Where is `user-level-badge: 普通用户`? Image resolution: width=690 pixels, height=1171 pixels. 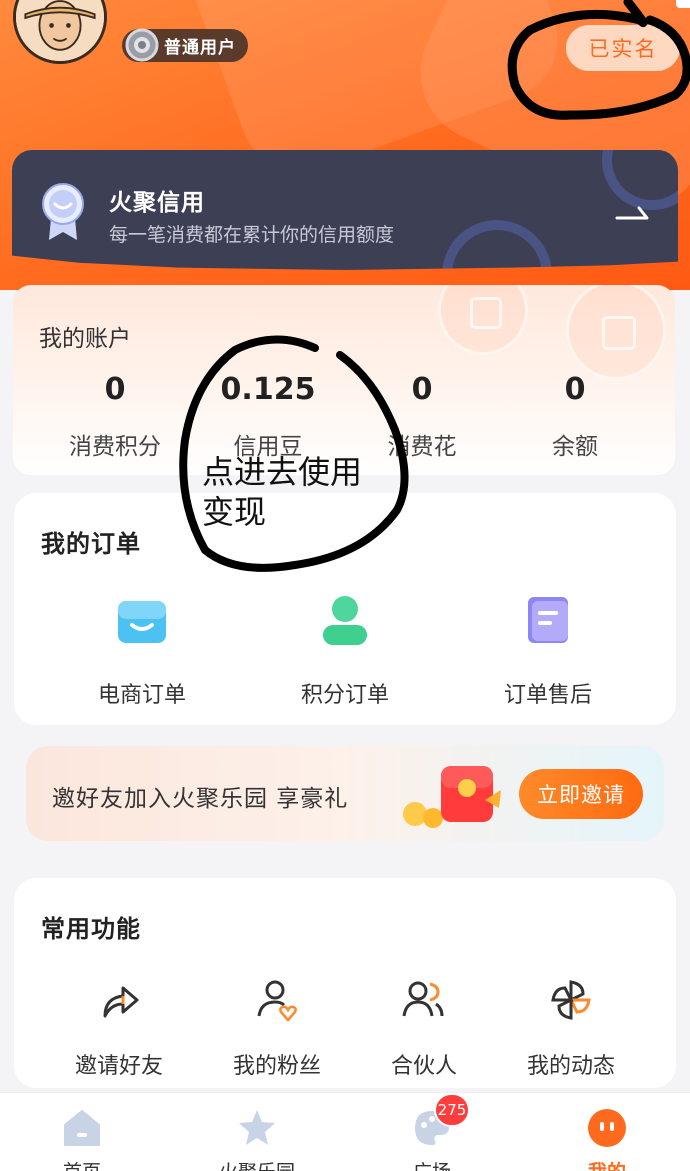
user-level-badge: 普通用户 is located at coordinates (185, 45).